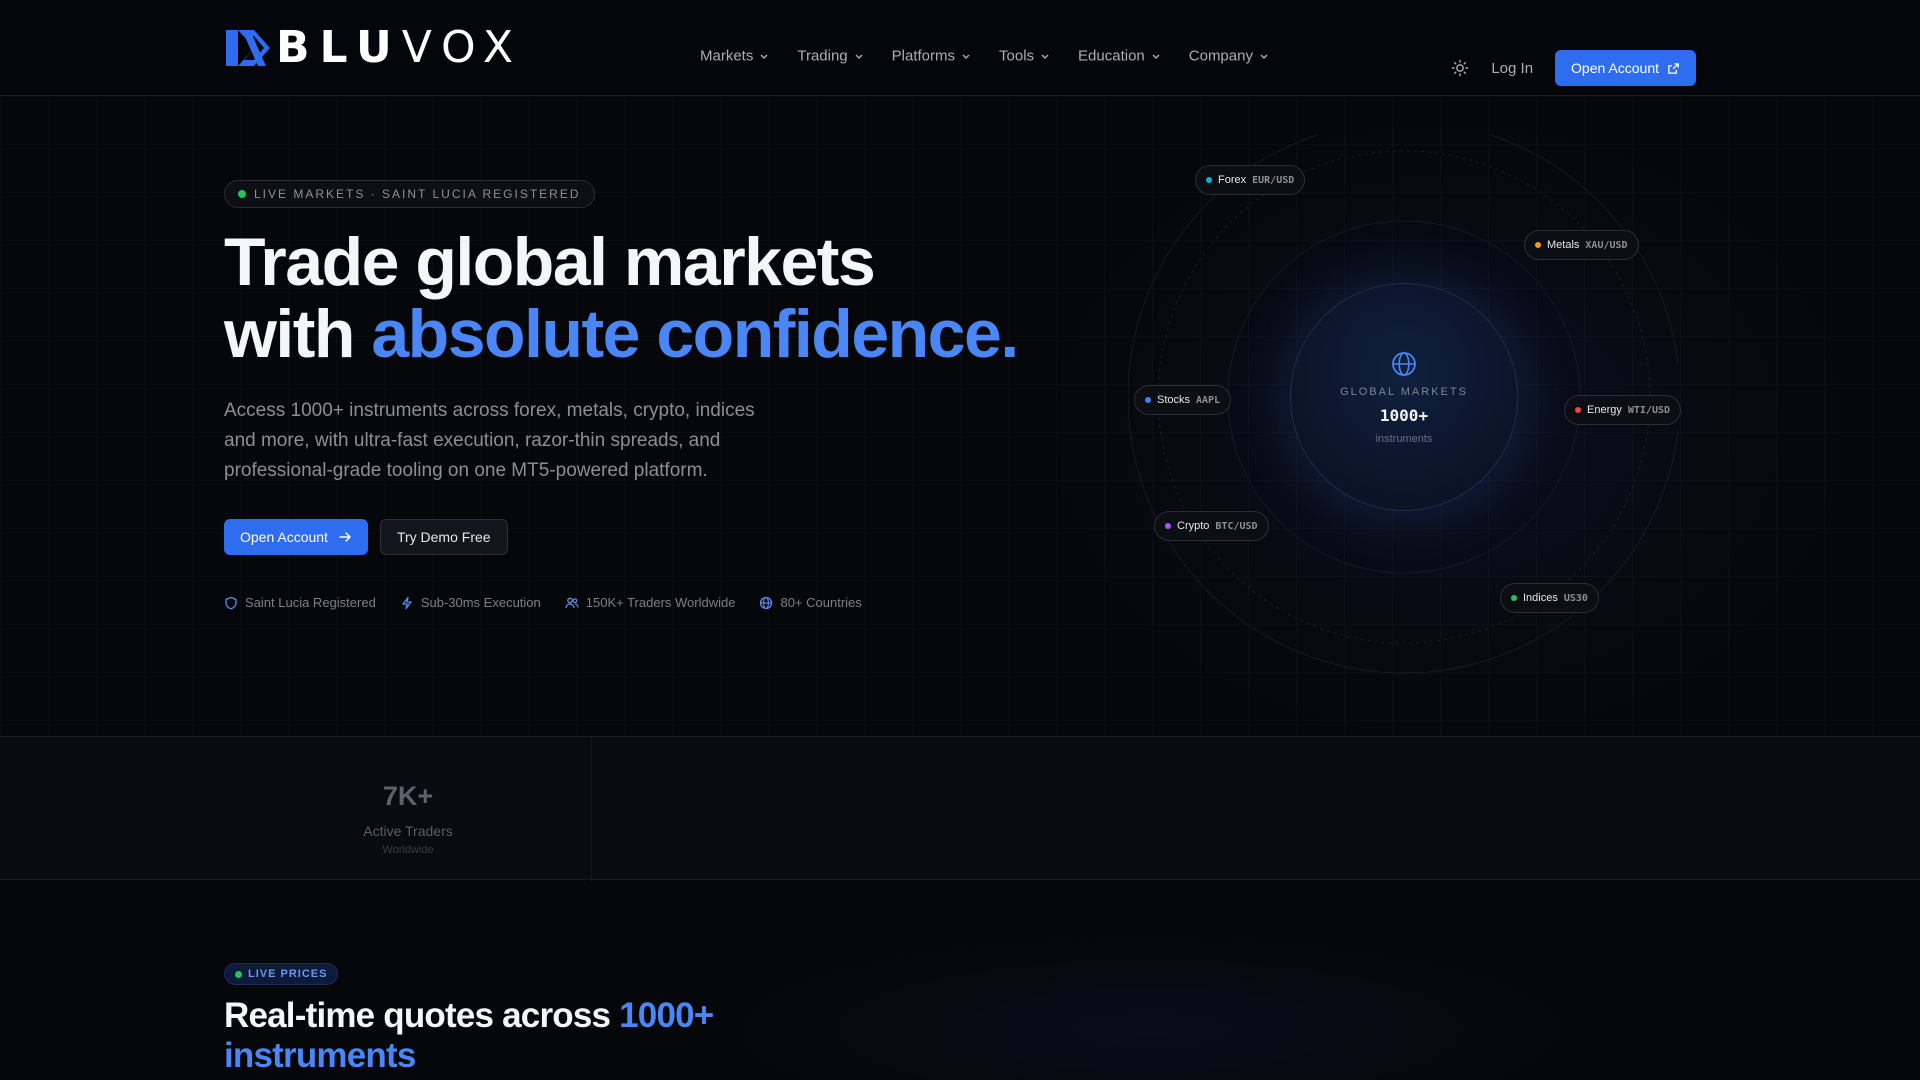 The image size is (1920, 1080). What do you see at coordinates (1575, 598) in the screenshot?
I see `market-symbol: US30` at bounding box center [1575, 598].